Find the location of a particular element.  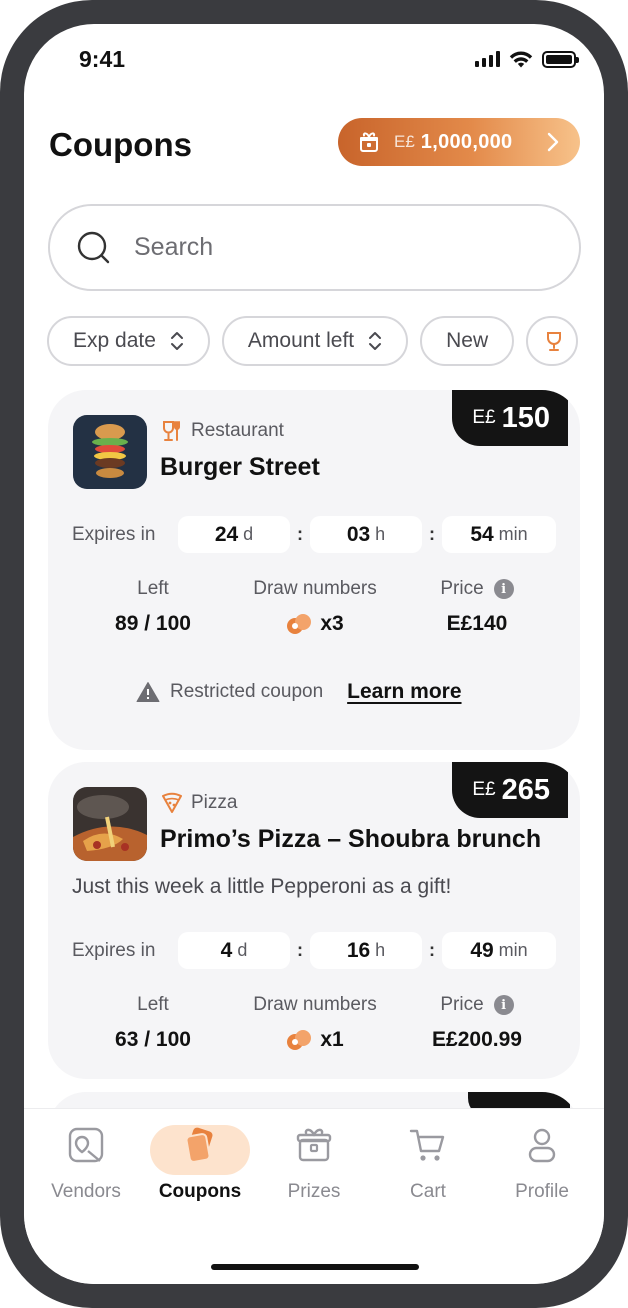

stat-left: Left 89 / 100 is located at coordinates (153, 606).